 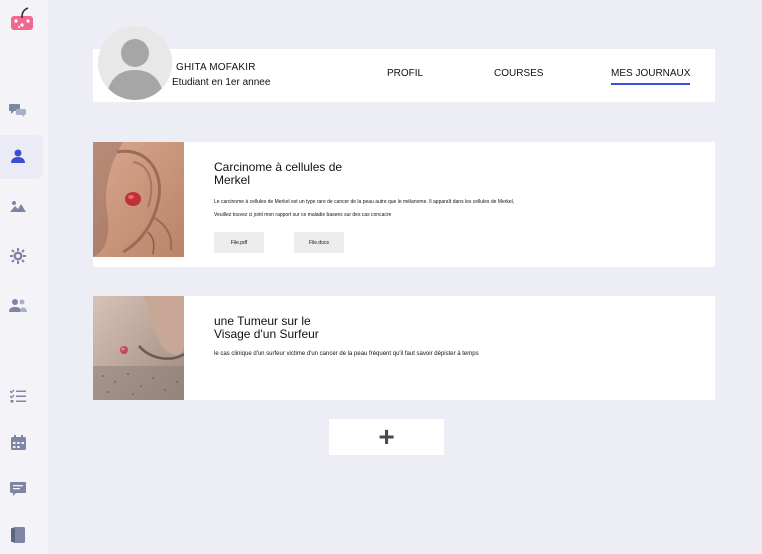 I want to click on tab-courses: COURSES, so click(x=518, y=73).